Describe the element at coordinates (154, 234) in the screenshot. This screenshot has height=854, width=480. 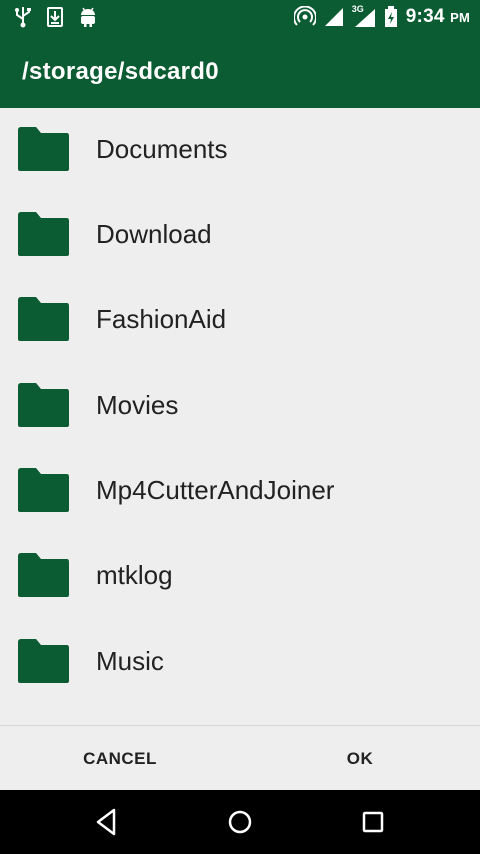
I see `folder-name: Download` at that location.